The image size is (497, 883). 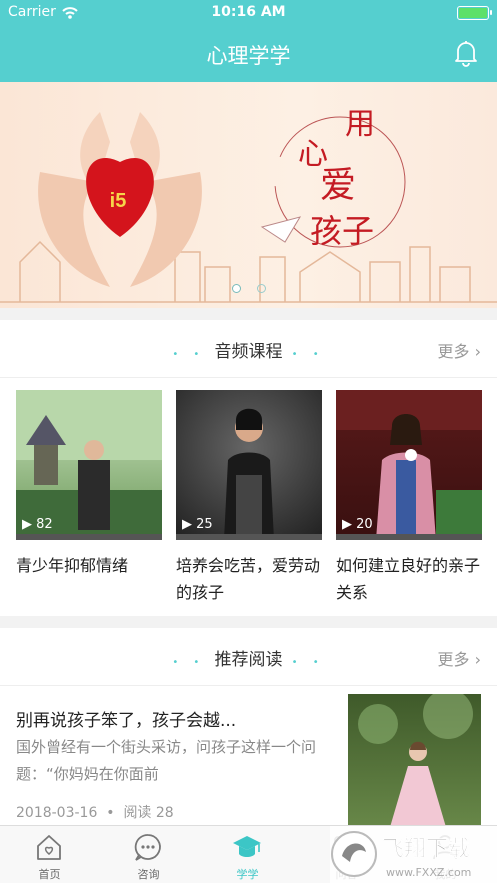 I want to click on course-card: ▶ 82 青少年抑郁情绪, so click(x=89, y=484).